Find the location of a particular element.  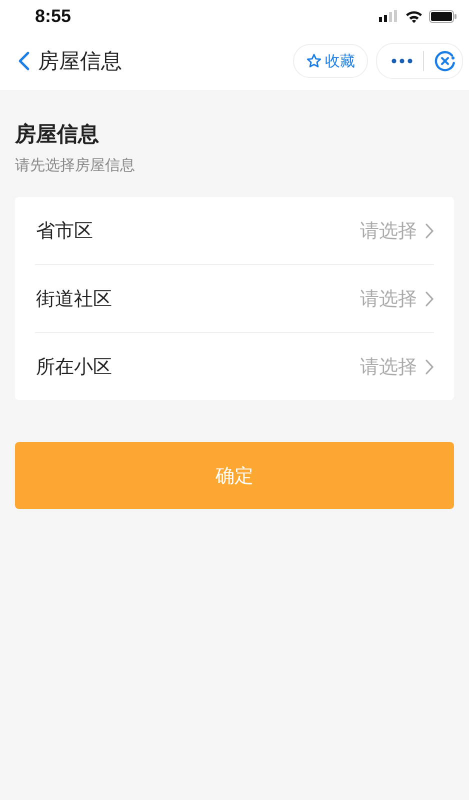

favorite-button: 收藏 is located at coordinates (330, 61).